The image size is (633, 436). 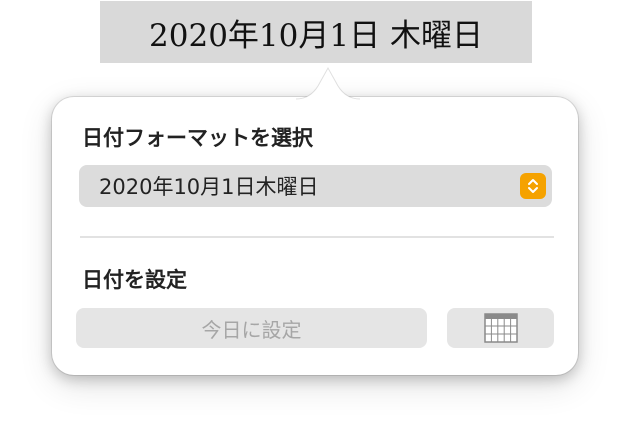 I want to click on section-divider, so click(x=317, y=237).